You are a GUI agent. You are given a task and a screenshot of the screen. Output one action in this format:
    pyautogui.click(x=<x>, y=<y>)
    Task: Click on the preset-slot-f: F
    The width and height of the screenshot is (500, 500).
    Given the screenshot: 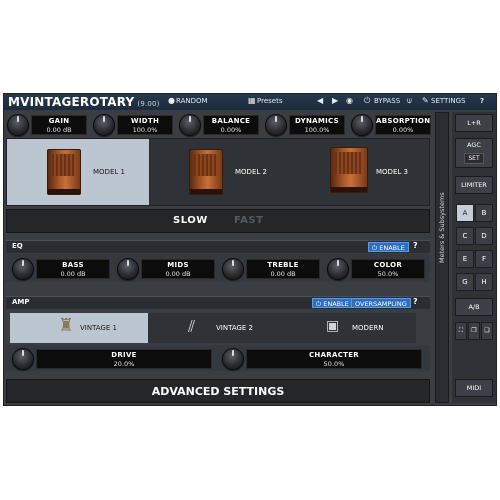 What is the action you would take?
    pyautogui.click(x=484, y=259)
    